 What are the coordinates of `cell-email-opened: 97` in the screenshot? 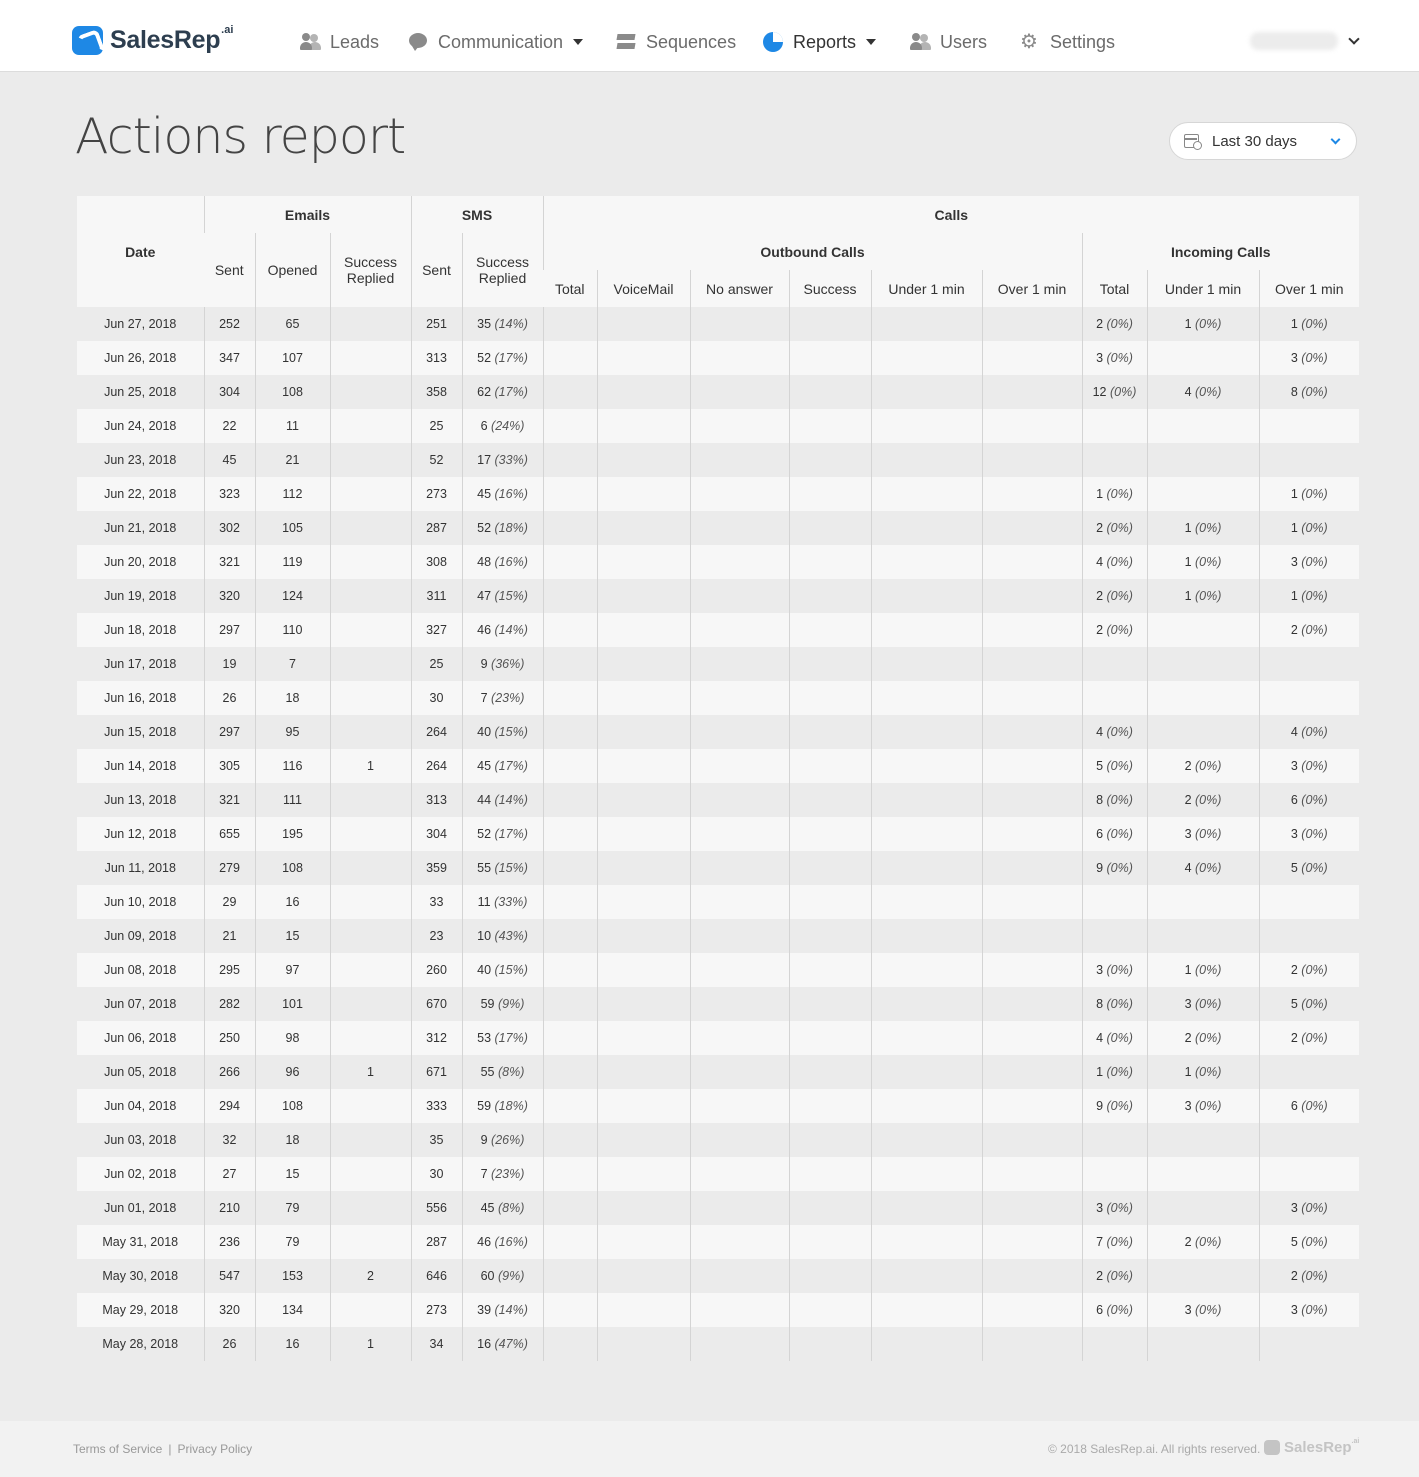 It's located at (292, 970).